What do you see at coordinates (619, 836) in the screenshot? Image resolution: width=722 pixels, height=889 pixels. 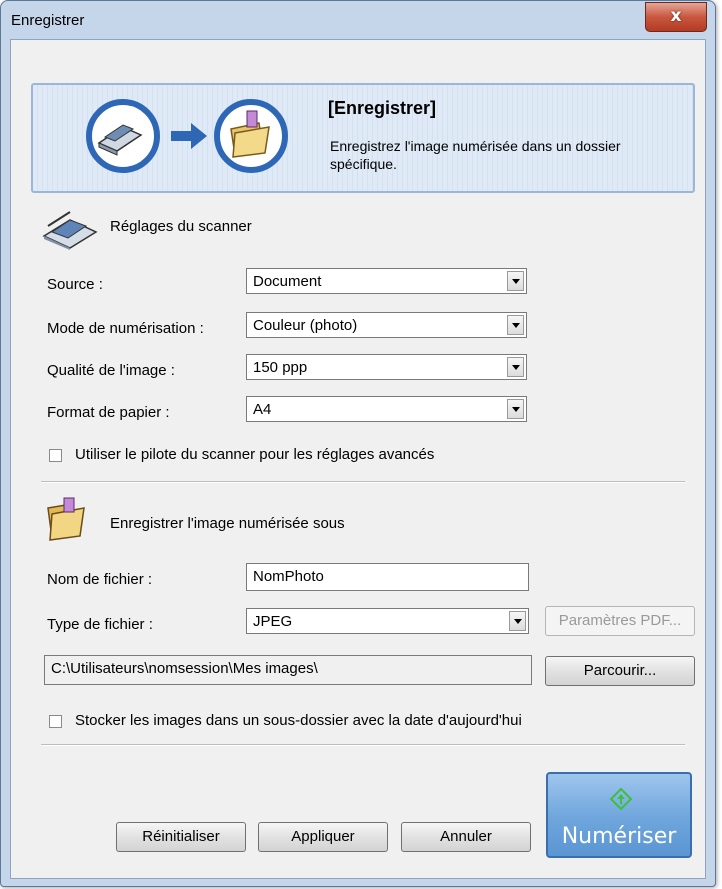 I see `scan-button-label: Numériser` at bounding box center [619, 836].